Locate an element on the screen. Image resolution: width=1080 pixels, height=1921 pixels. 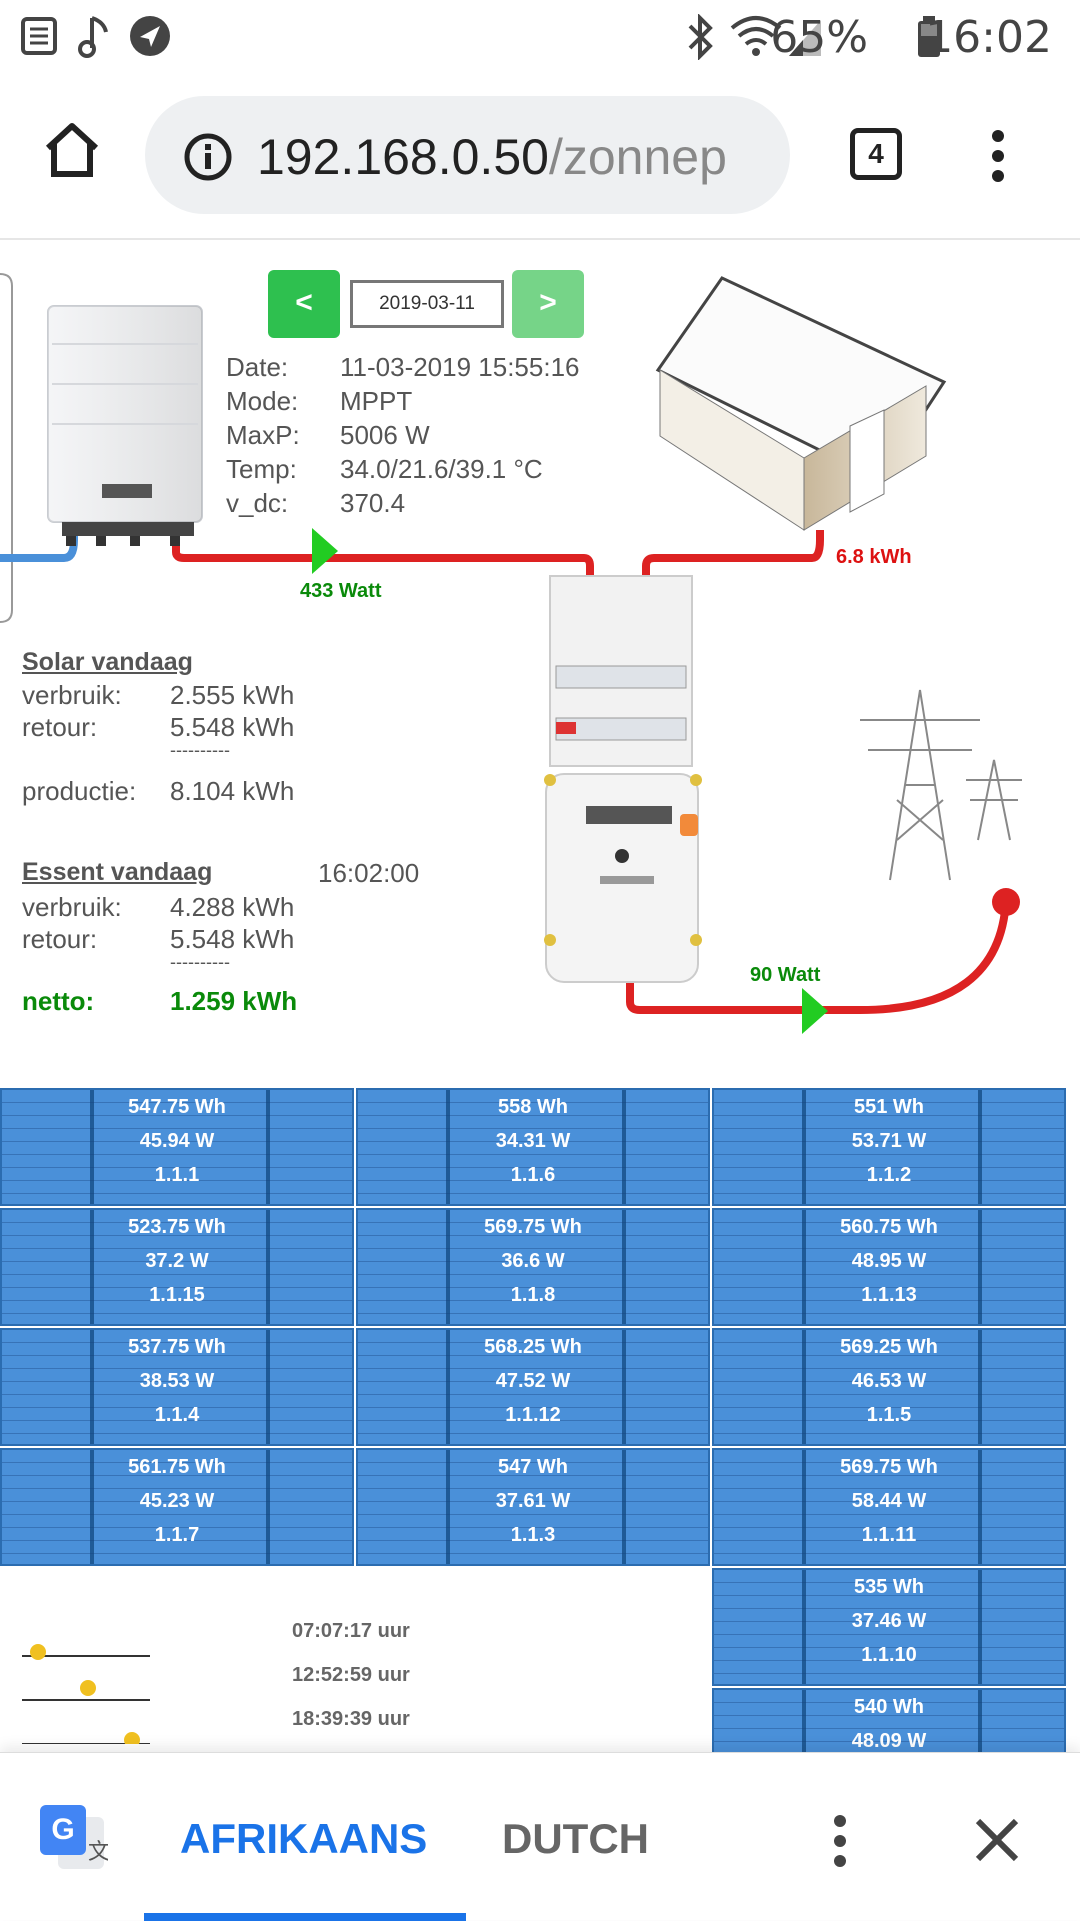
panel-energy: 569.25 Wh is located at coordinates (889, 1347).